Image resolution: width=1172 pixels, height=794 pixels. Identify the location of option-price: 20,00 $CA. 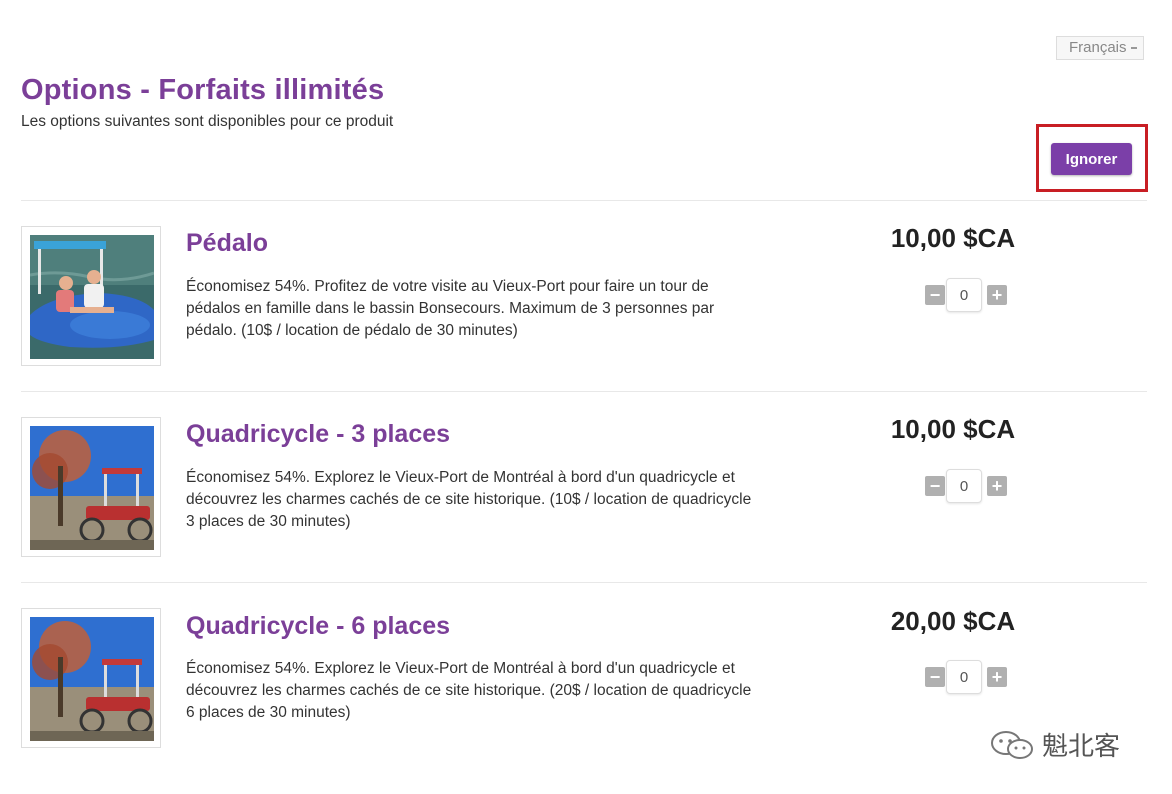
(953, 621).